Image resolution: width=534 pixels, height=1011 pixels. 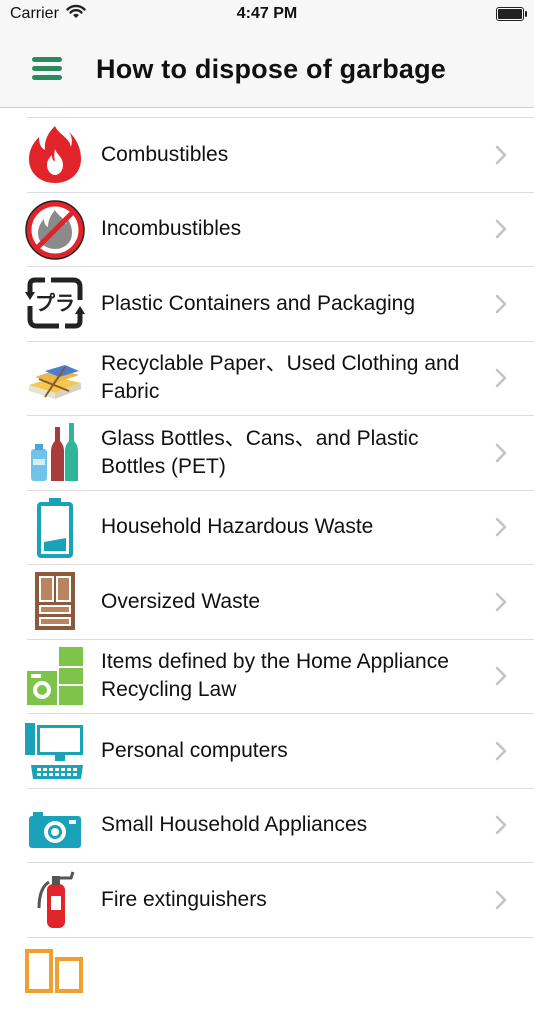 I want to click on list-item-label: Incombustibles, so click(x=287, y=229).